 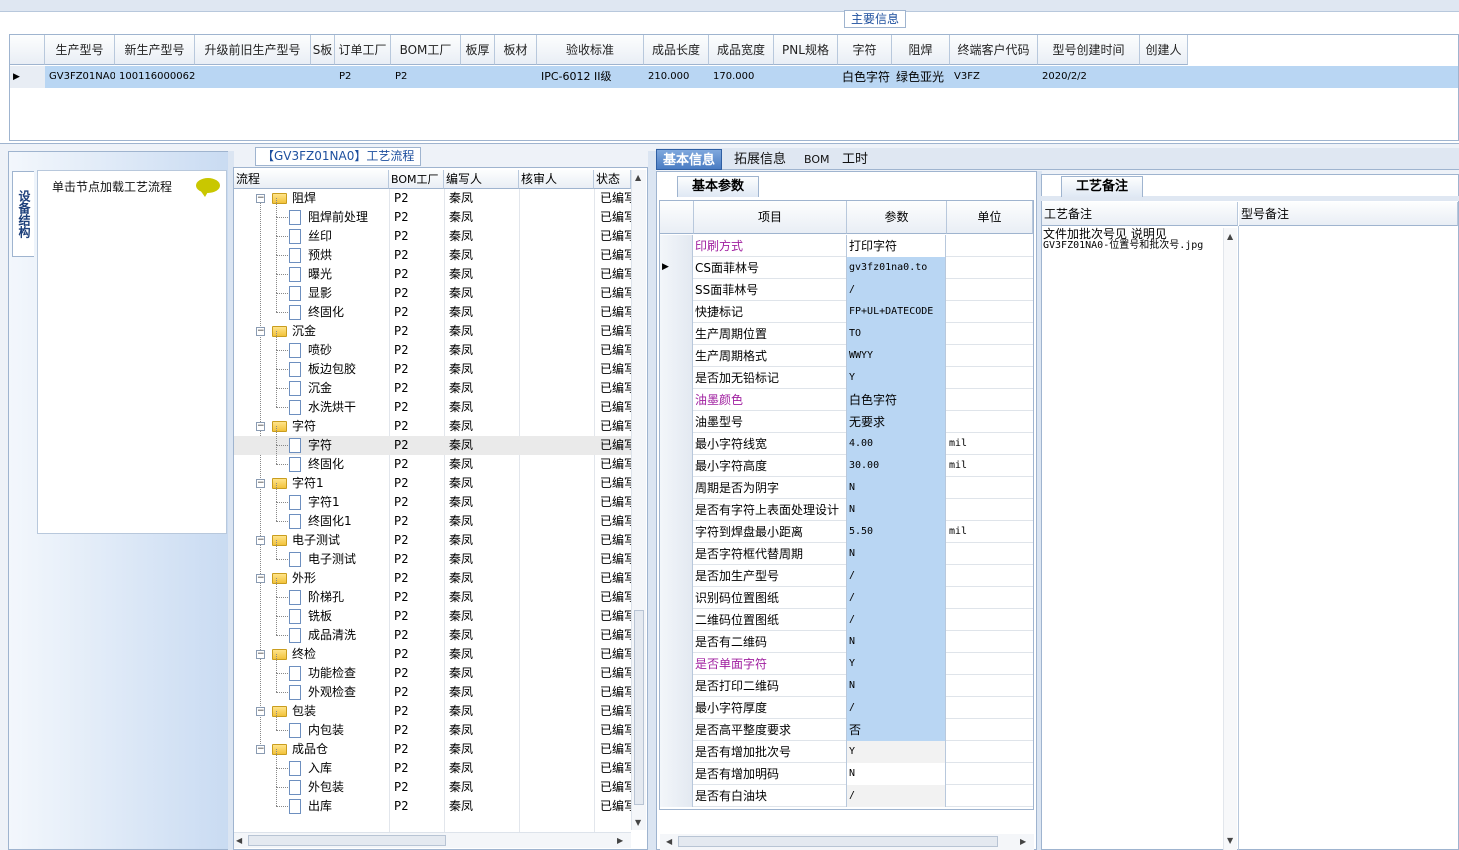 What do you see at coordinates (896, 730) in the screenshot?
I see `param-value: 否` at bounding box center [896, 730].